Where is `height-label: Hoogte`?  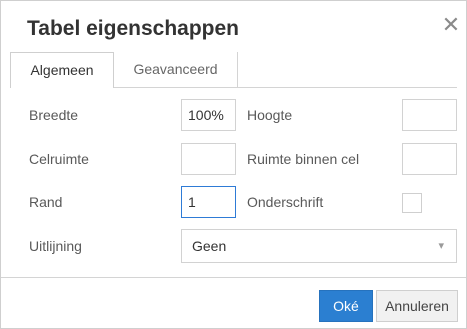
height-label: Hoogte is located at coordinates (270, 115).